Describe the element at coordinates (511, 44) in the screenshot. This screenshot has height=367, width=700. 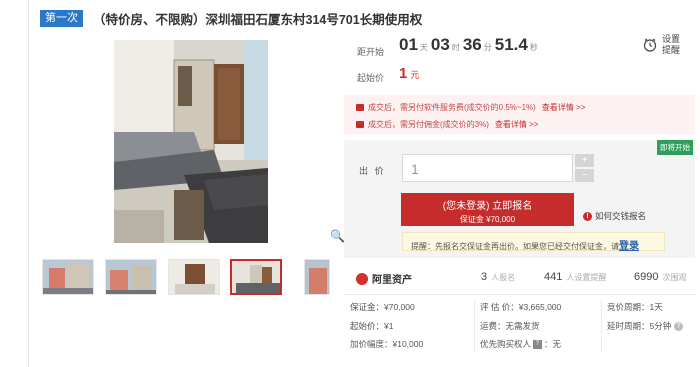
I see `countdown-seconds: 51.4` at that location.